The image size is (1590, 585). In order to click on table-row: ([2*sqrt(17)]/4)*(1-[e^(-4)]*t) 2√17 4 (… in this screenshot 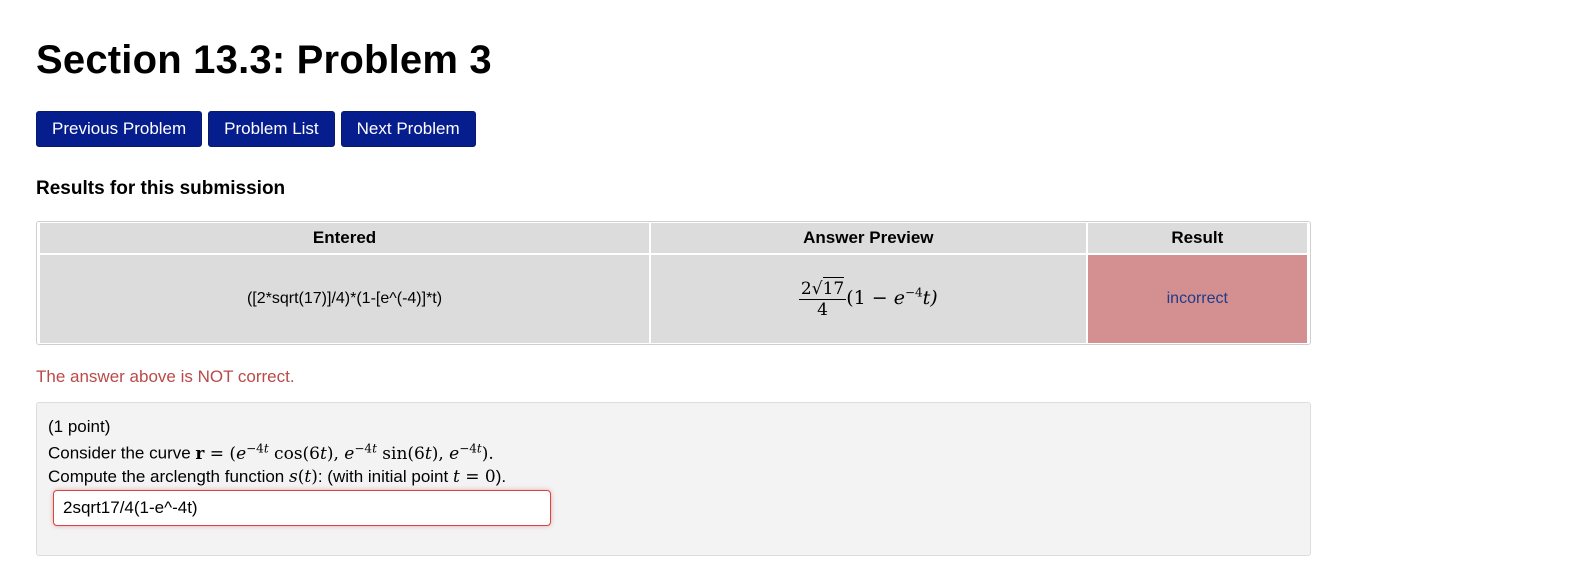, I will do `click(673, 299)`.